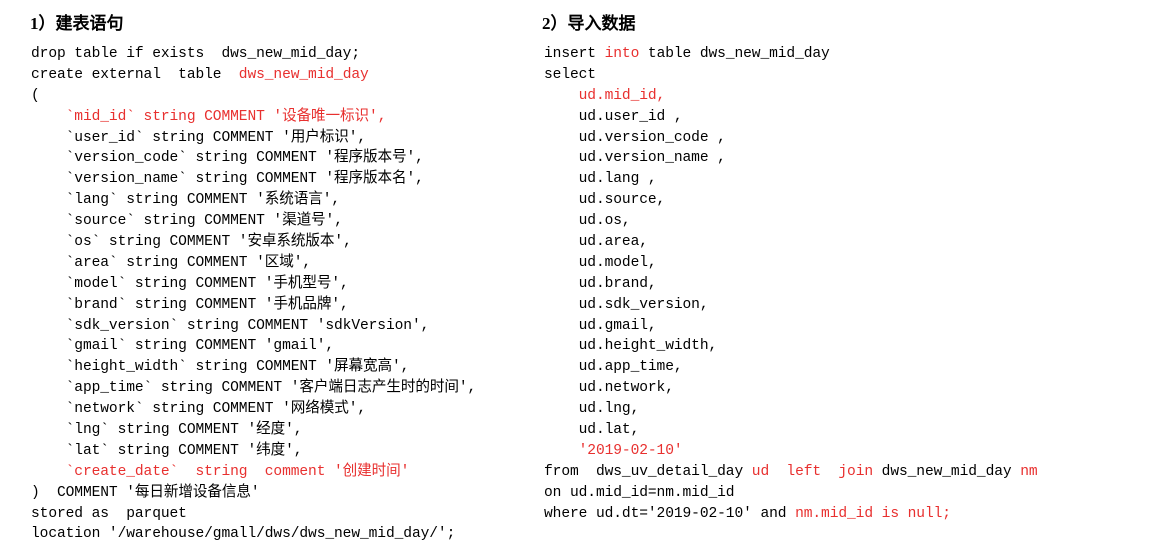  I want to click on code-line: ud.os,, so click(850, 221).